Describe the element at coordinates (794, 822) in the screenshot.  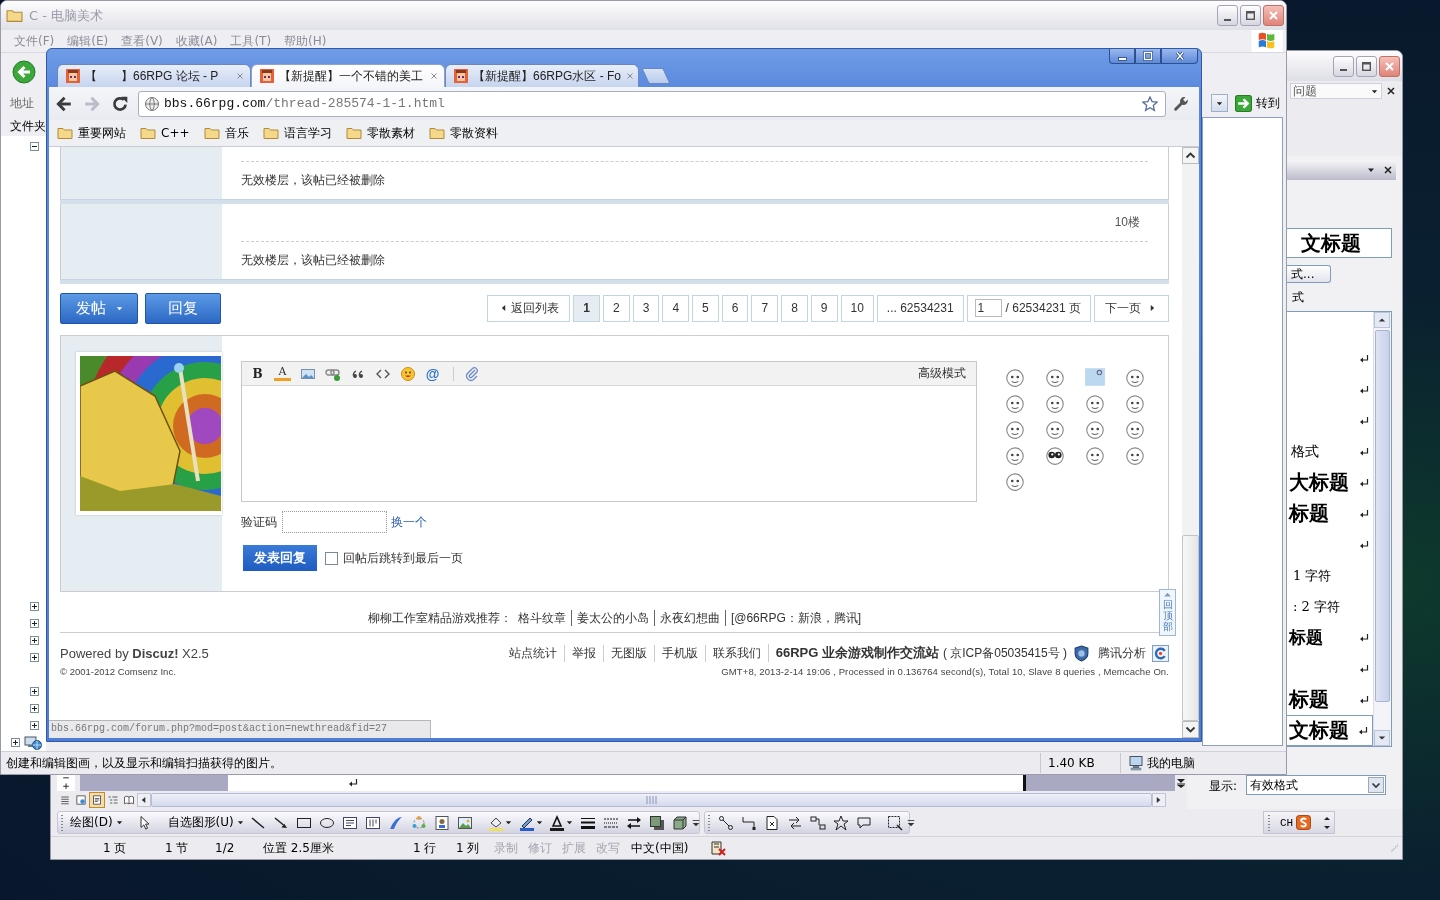
I see `swap-arrows-icon` at that location.